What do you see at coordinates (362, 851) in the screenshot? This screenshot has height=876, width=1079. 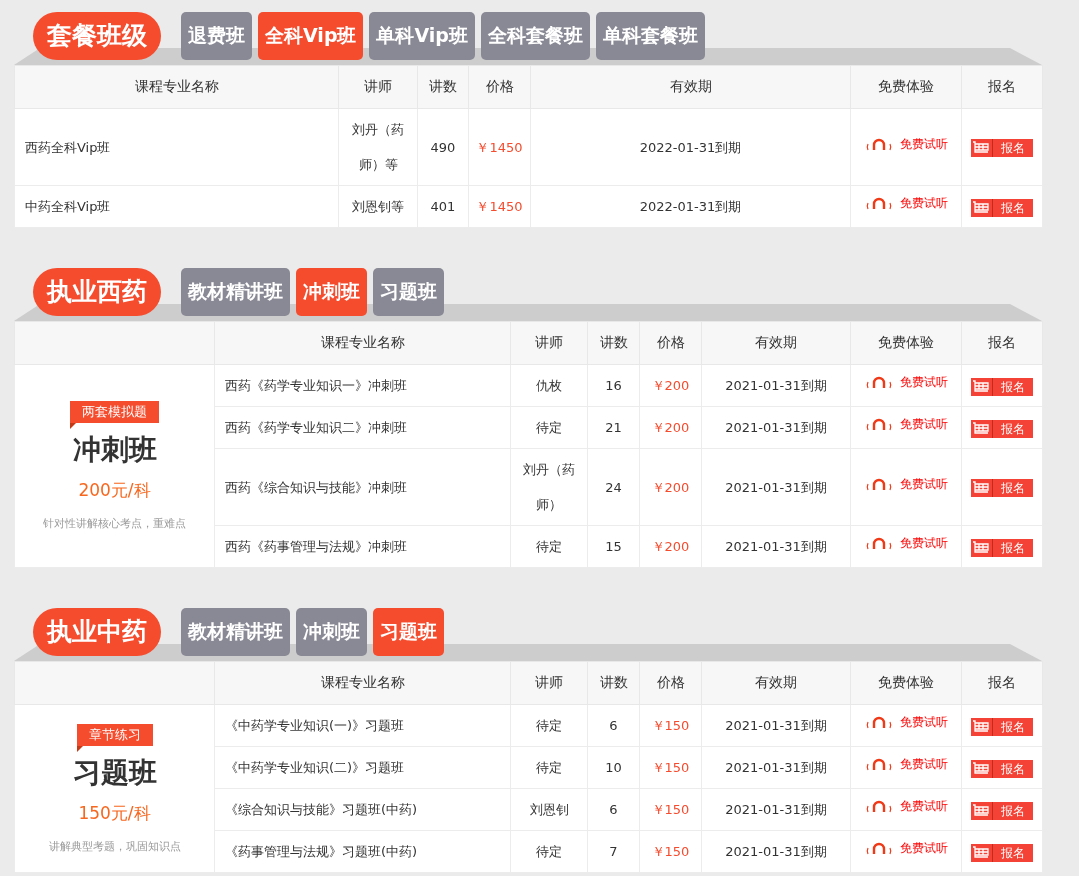 I see `course-name: 《药事管理与法规》习题班(中药)` at bounding box center [362, 851].